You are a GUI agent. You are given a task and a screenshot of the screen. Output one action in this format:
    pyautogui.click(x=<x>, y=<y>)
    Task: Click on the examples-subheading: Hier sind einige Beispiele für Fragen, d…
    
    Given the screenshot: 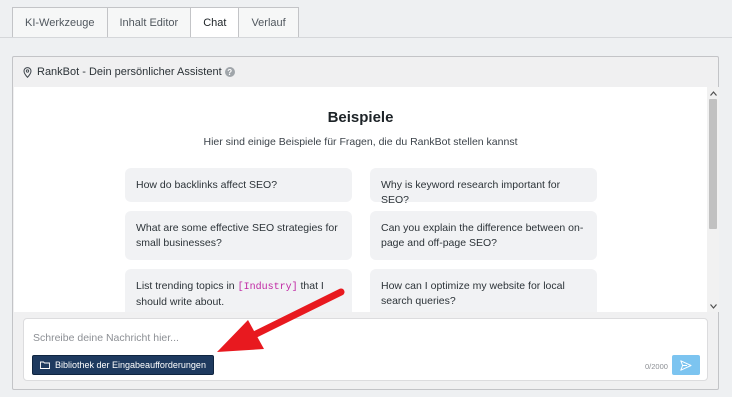 What is the action you would take?
    pyautogui.click(x=360, y=142)
    